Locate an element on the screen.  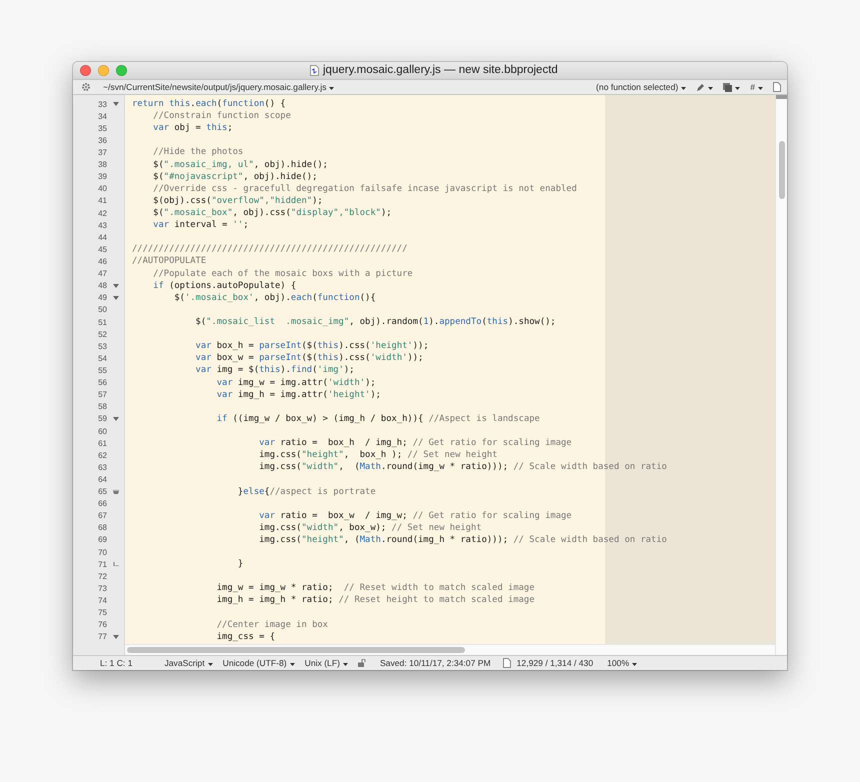
code-line: if ((img_w / box_w) > (img_h / box_h)){ //Aspect is landscape is located at coordinates (378, 419).